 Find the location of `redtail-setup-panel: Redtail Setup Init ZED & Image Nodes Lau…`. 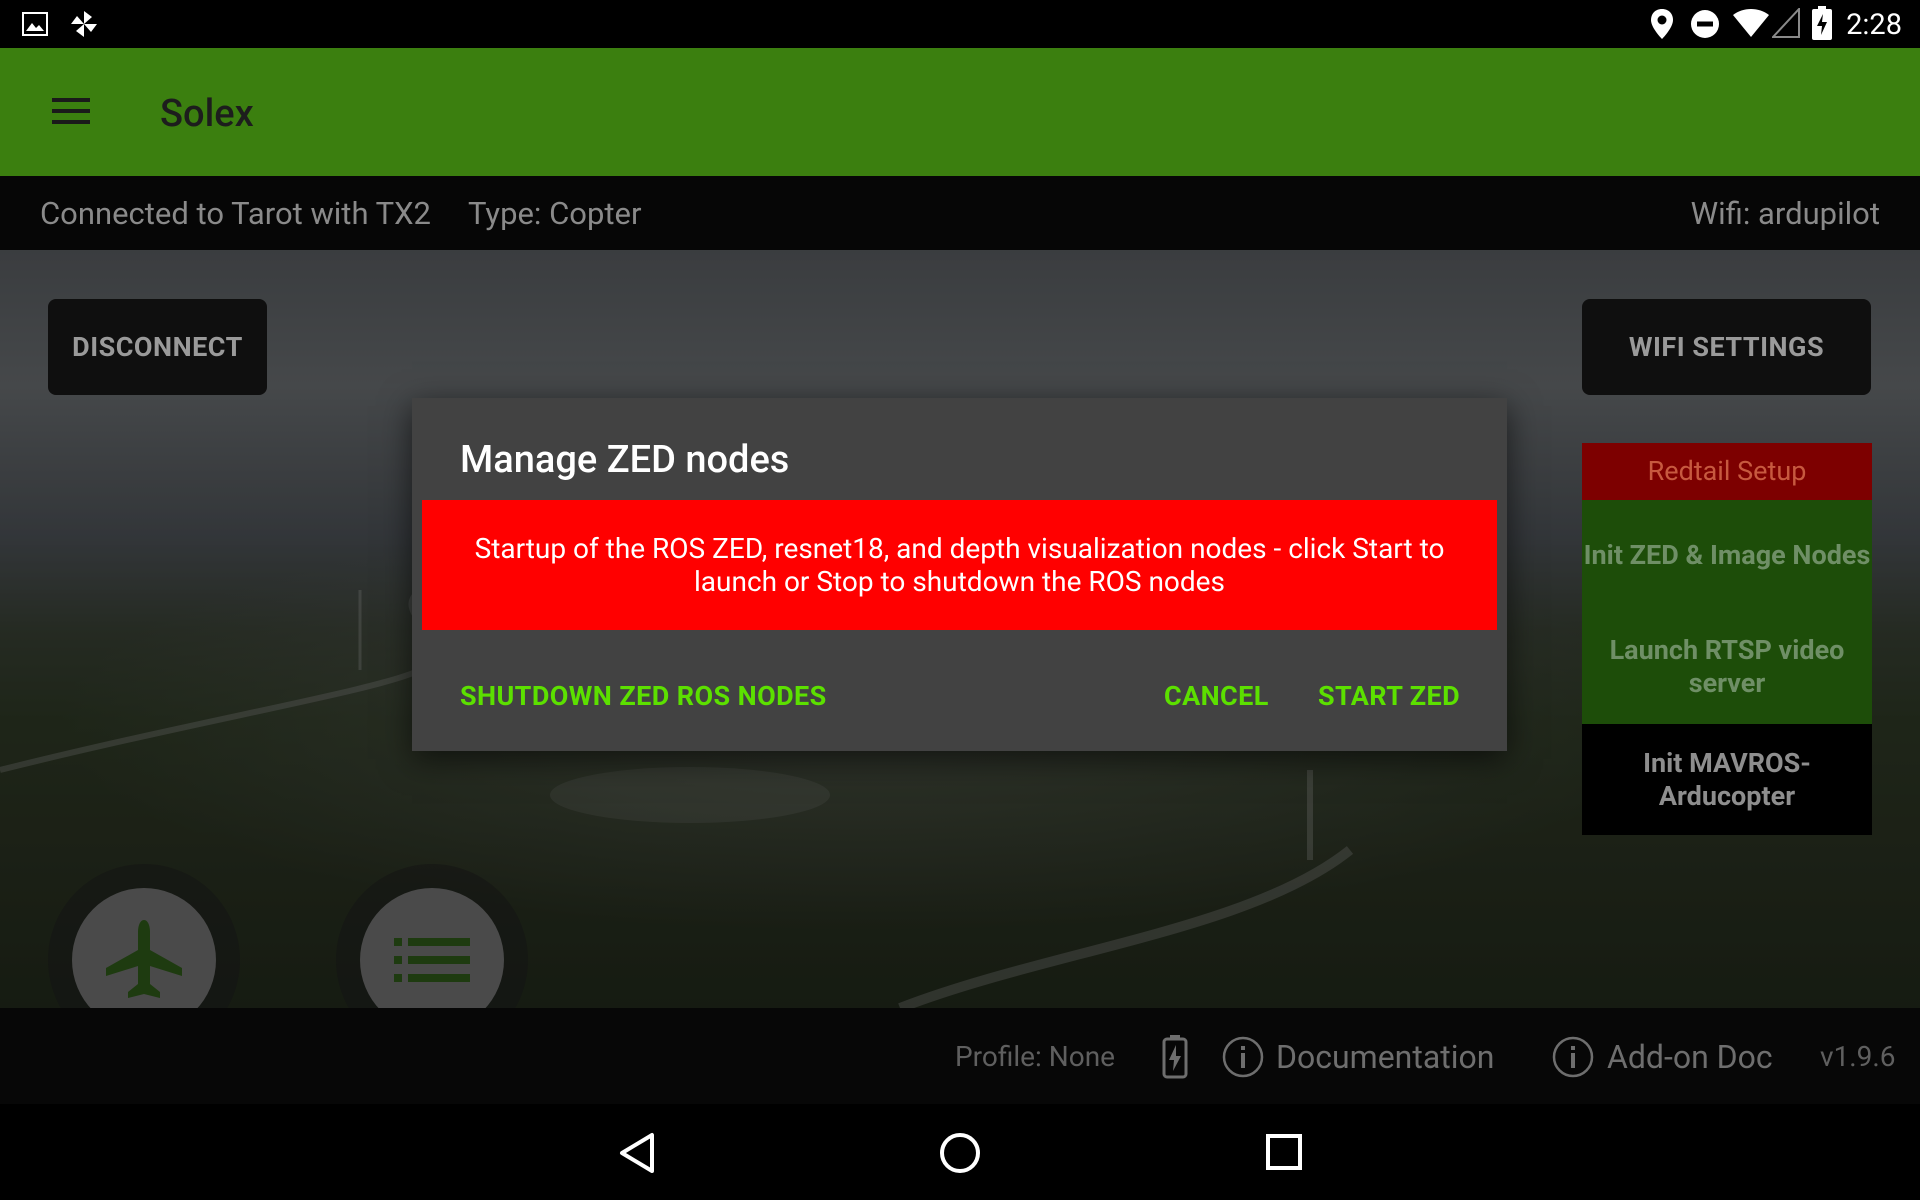

redtail-setup-panel: Redtail Setup Init ZED & Image Nodes Lau… is located at coordinates (1727, 639).